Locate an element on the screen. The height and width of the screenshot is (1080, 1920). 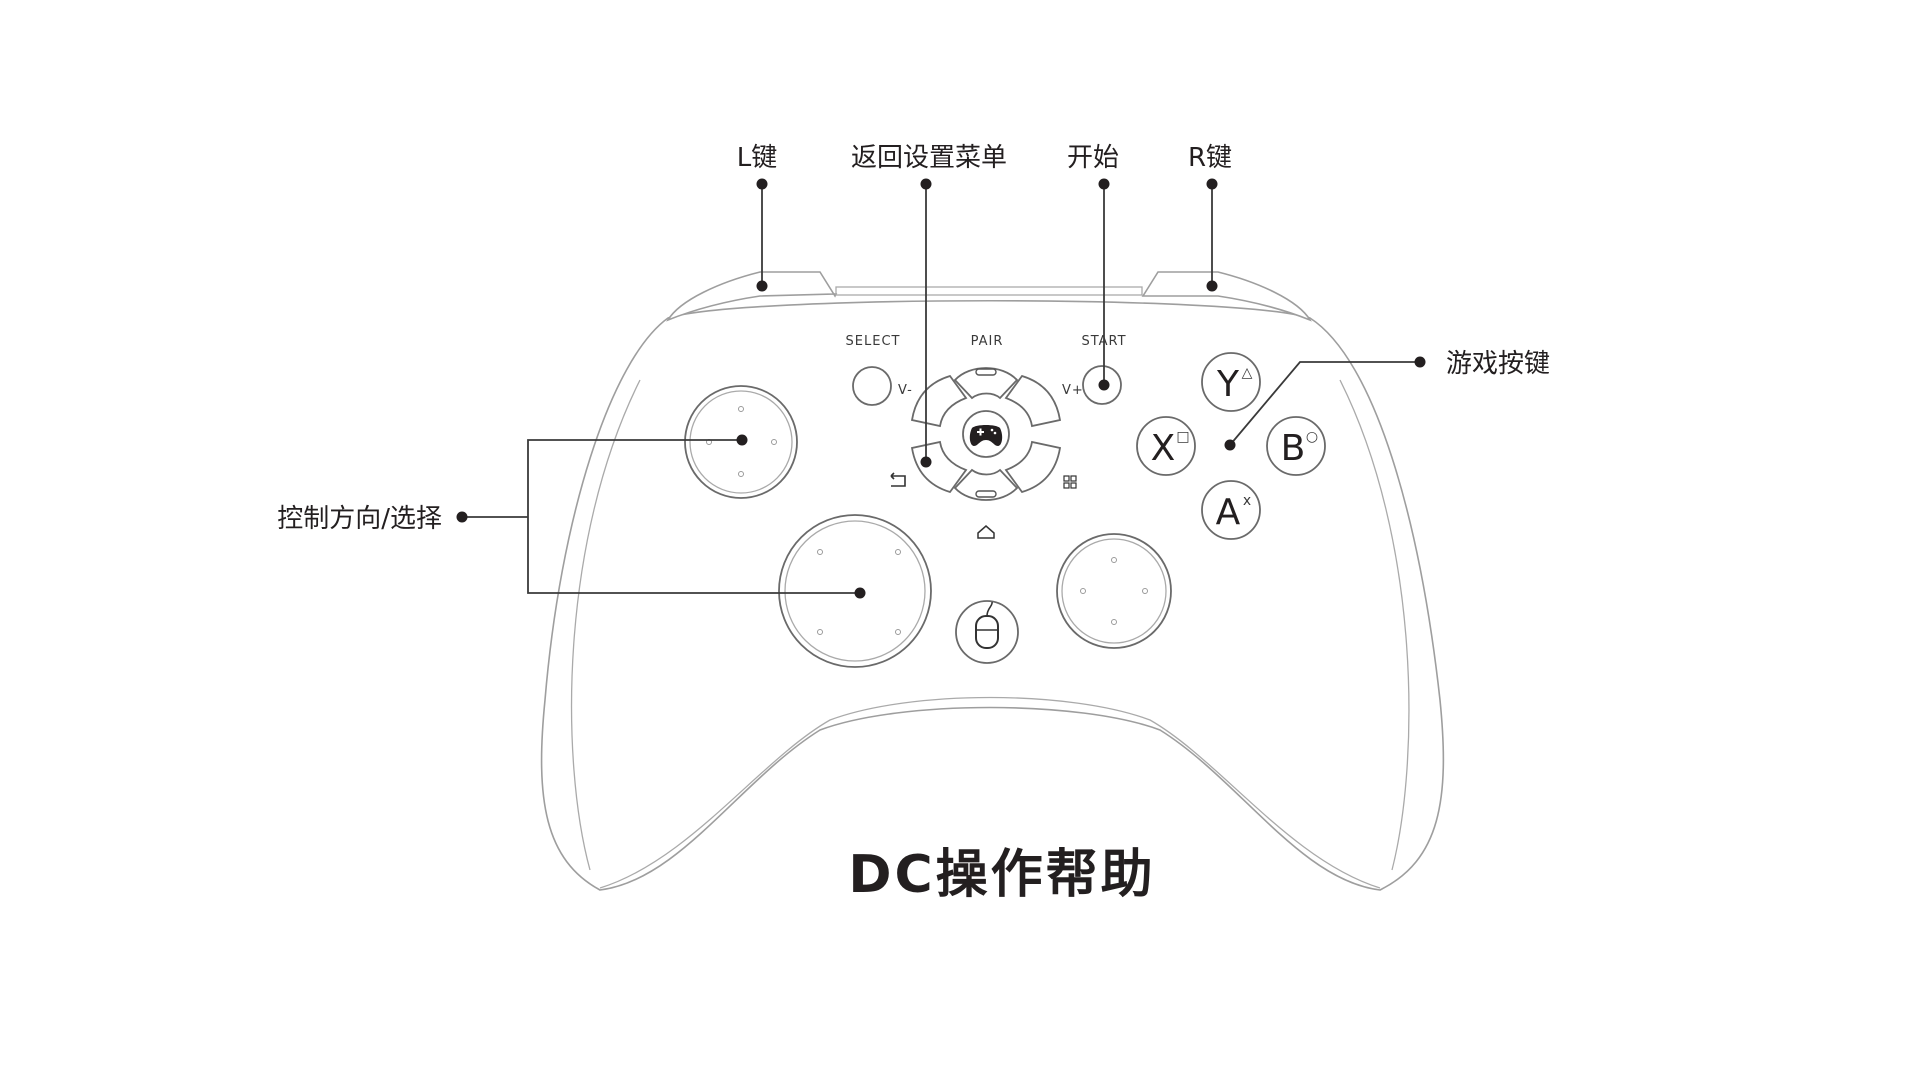
b-letter: B is located at coordinates (1293, 448).